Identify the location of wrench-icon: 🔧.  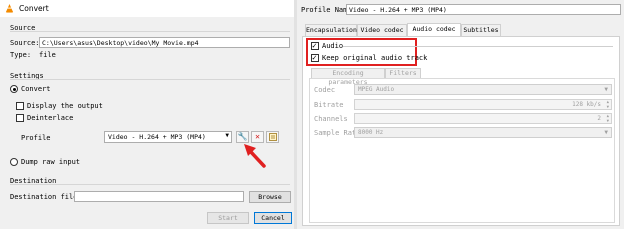
(242, 136).